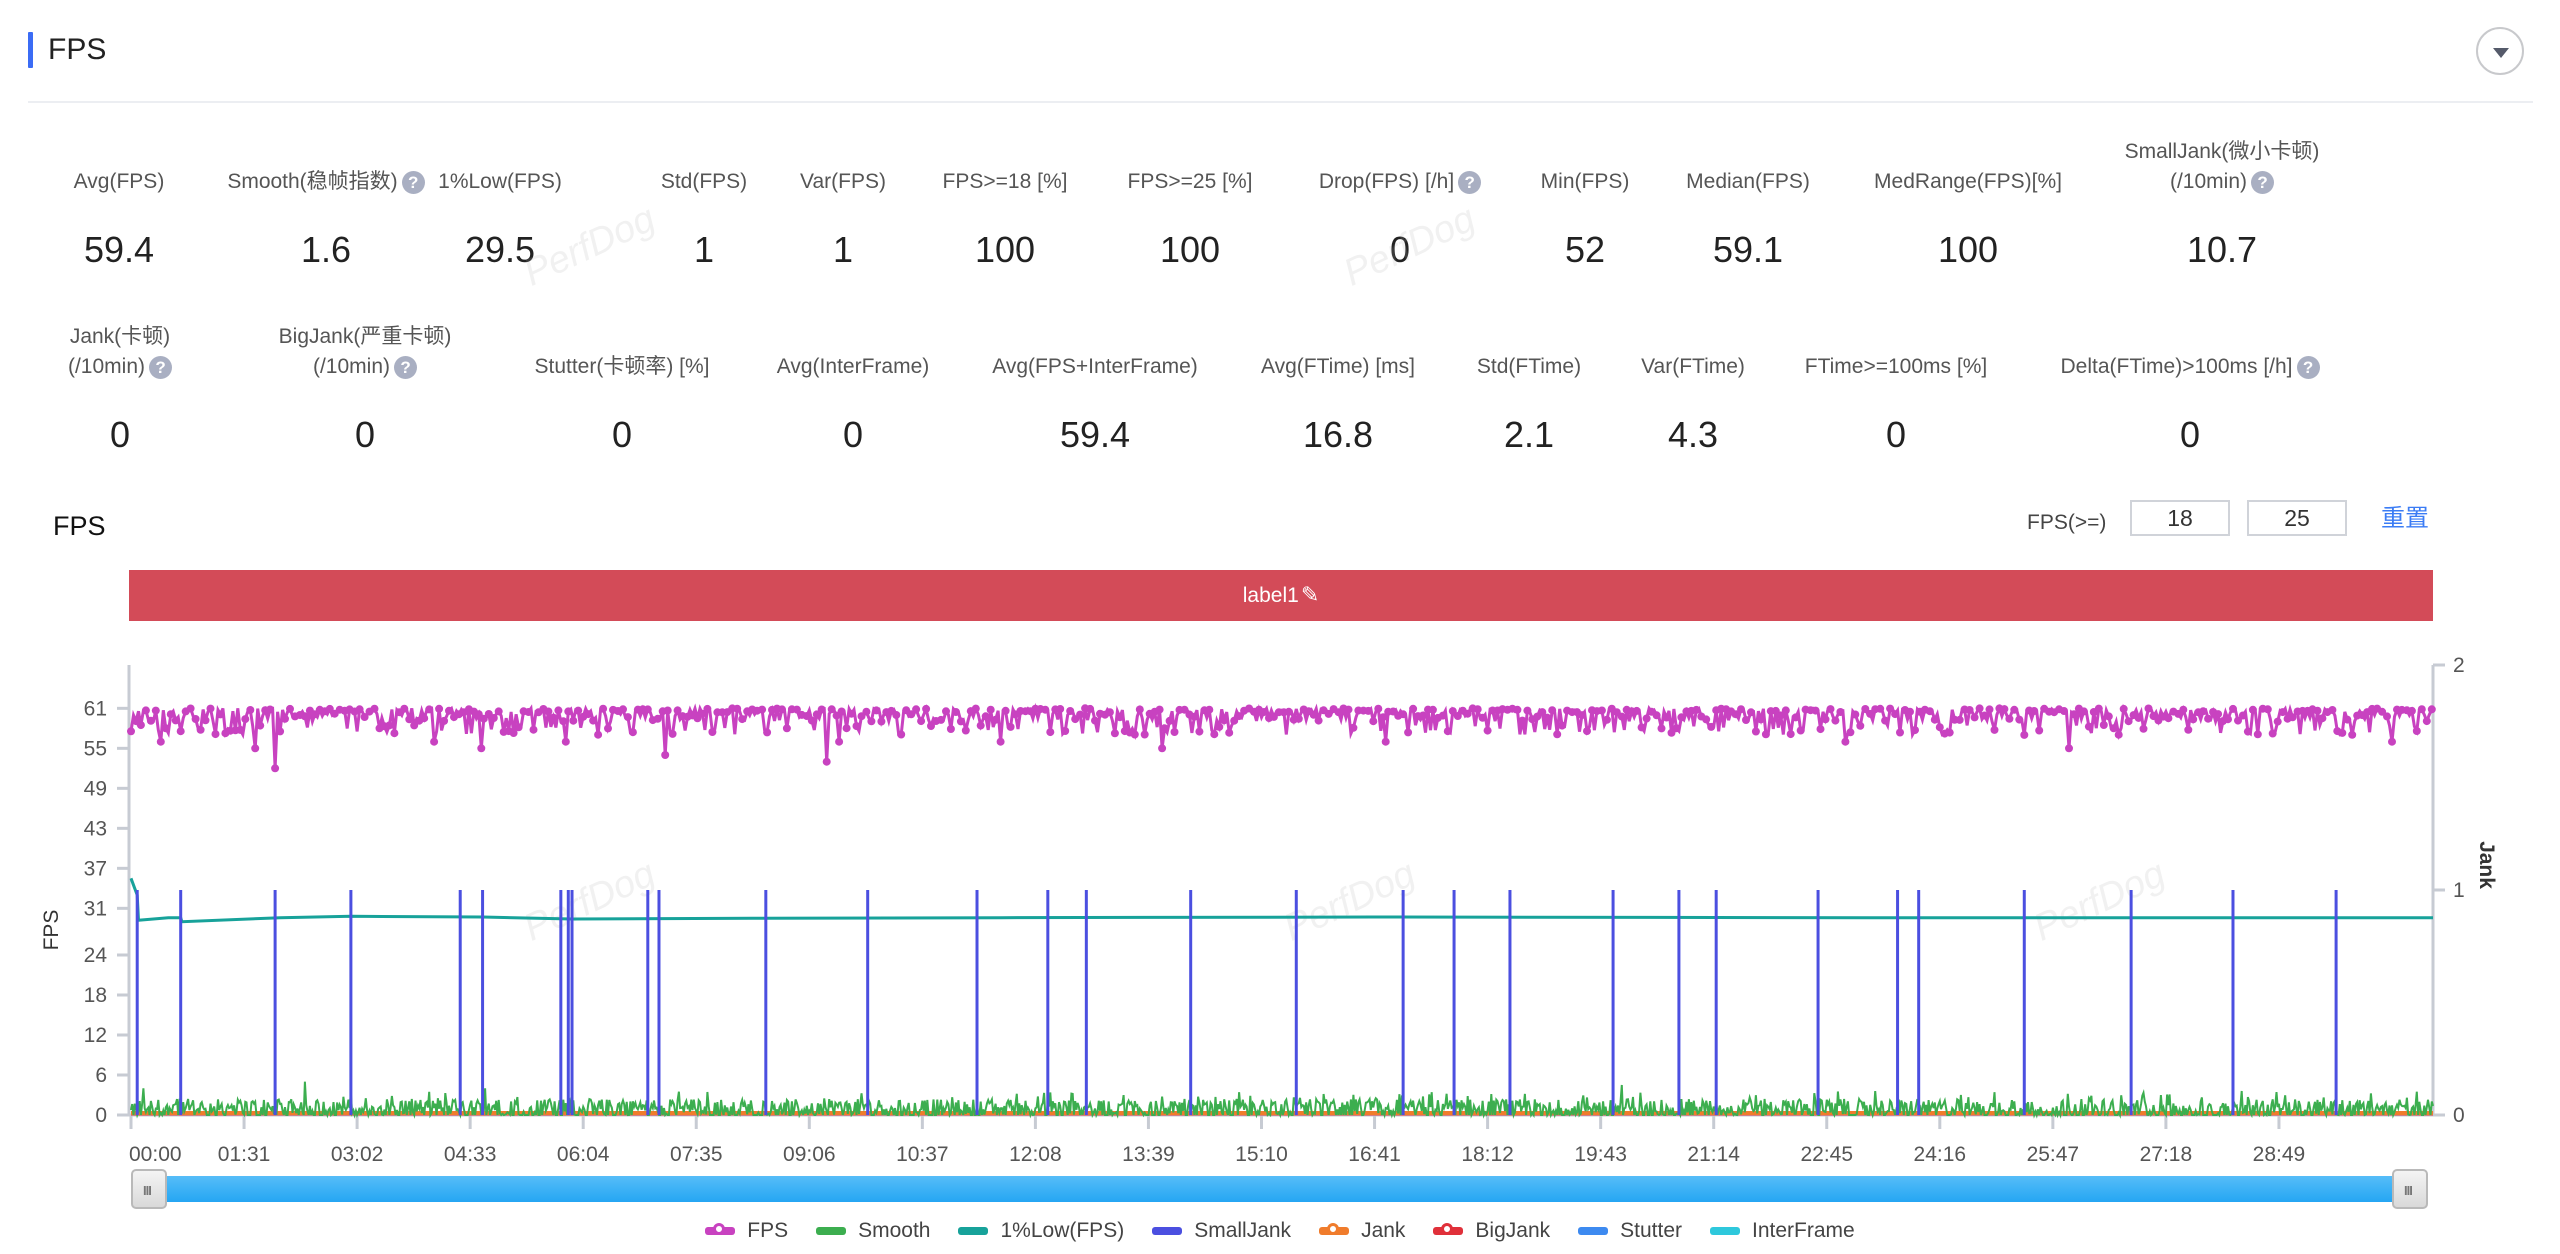 The width and height of the screenshot is (2560, 1254). Describe the element at coordinates (746, 1231) in the screenshot. I see `legend-item: FPS` at that location.